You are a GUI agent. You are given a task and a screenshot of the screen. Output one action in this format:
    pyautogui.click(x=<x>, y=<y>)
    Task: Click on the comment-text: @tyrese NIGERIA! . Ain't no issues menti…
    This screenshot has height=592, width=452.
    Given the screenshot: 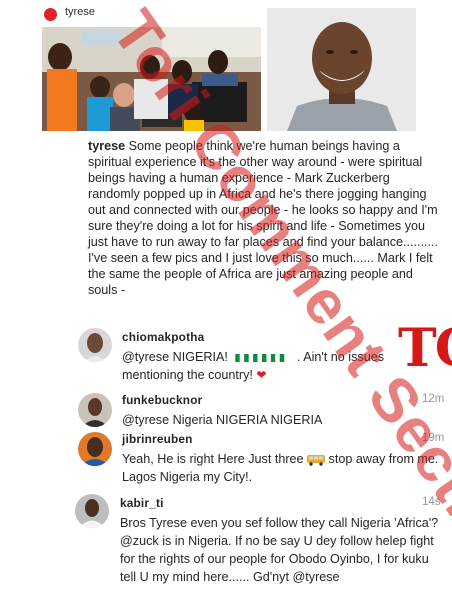 What is the action you would take?
    pyautogui.click(x=282, y=366)
    